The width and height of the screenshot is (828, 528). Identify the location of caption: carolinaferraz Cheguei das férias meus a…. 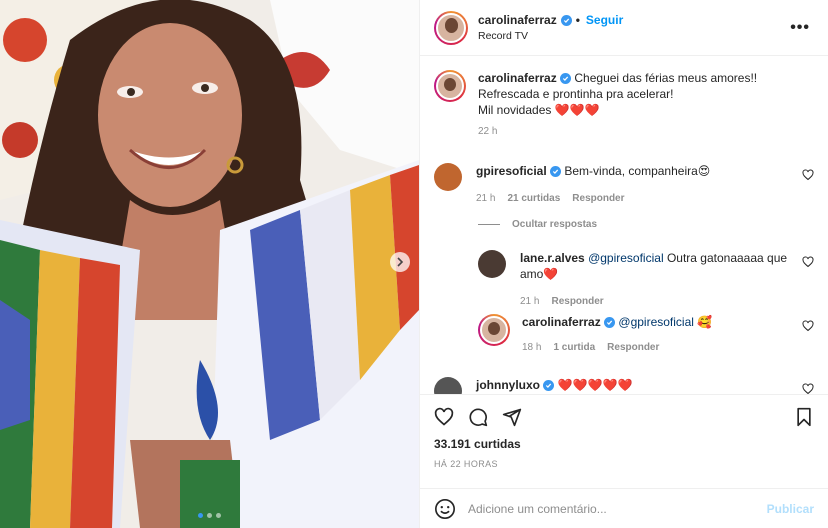
(624, 105).